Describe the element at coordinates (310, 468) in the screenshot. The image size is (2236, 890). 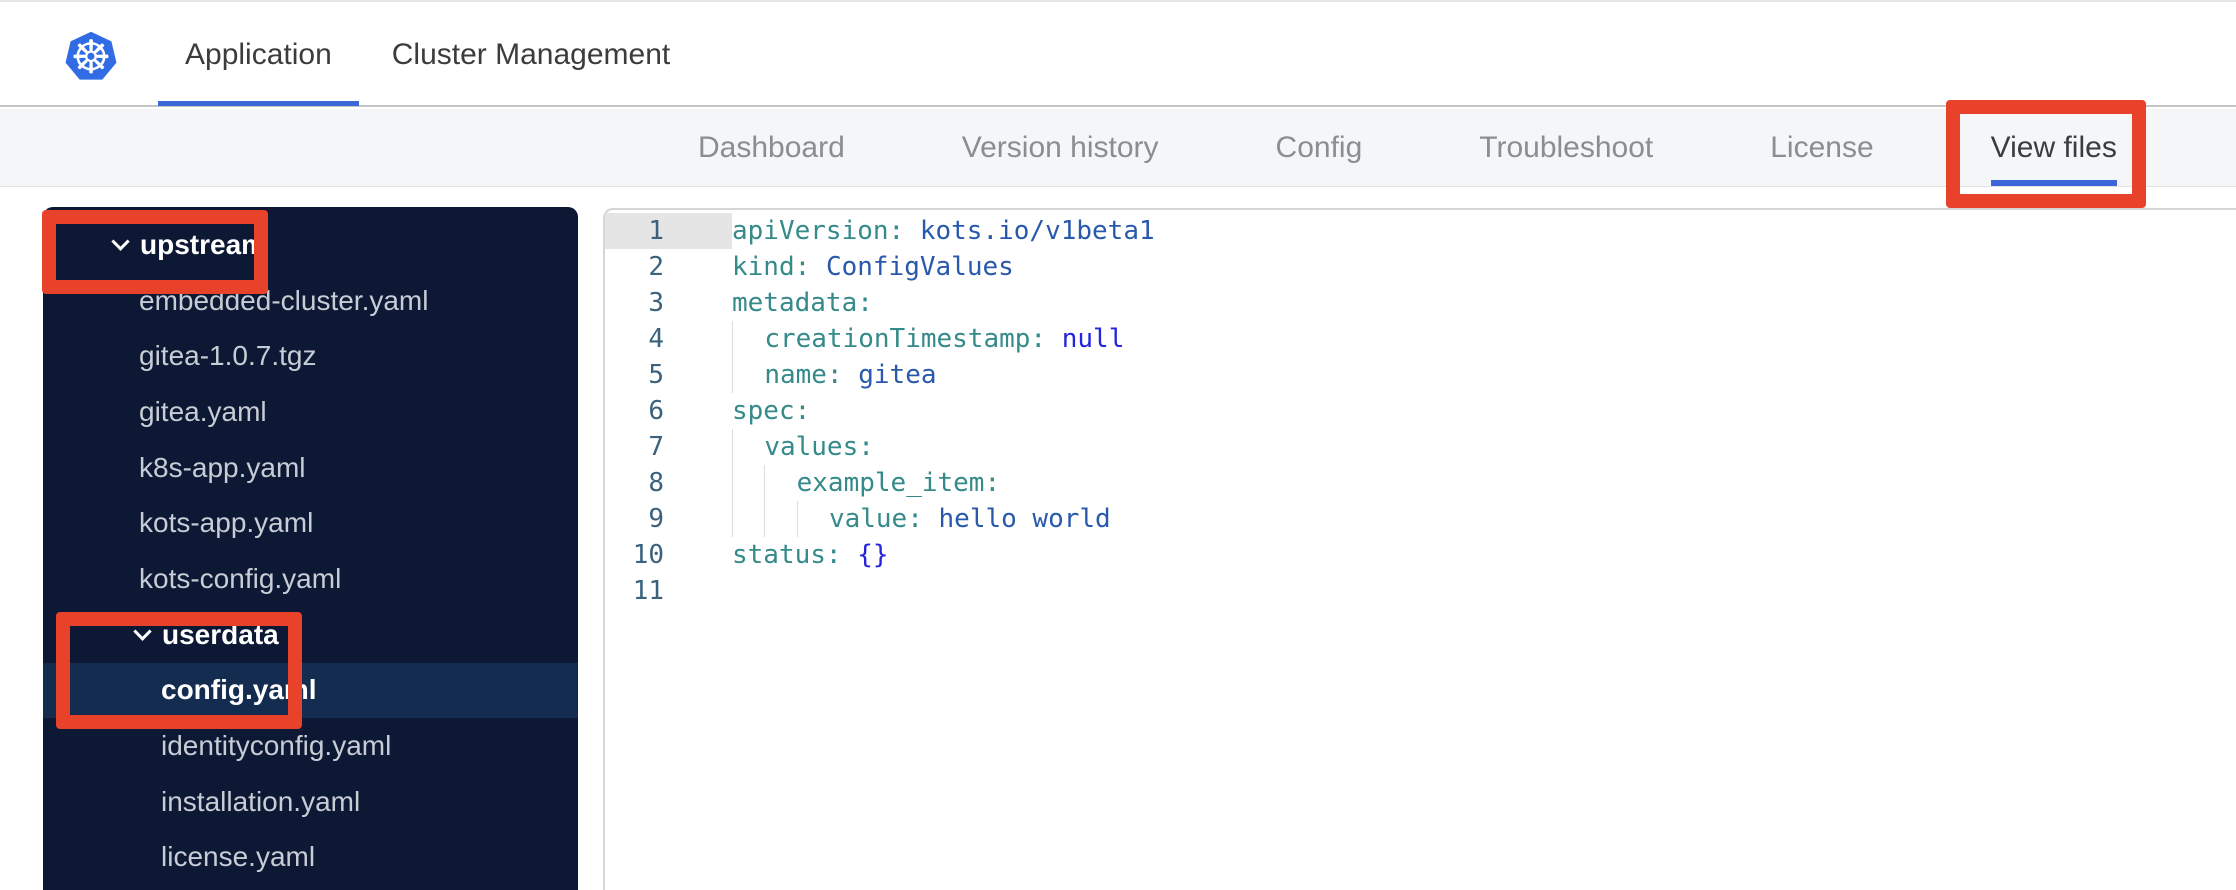
I see `tree-item-k8s-app-yaml: k8s-app.yaml` at that location.